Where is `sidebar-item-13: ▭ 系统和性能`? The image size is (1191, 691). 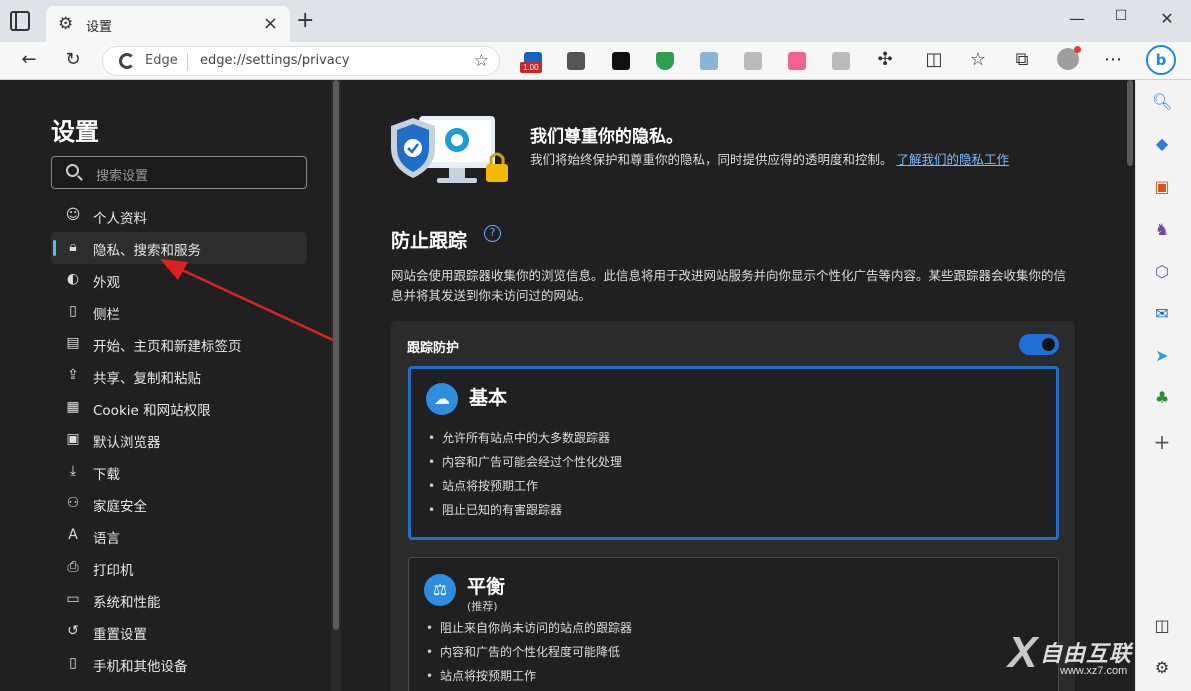 sidebar-item-13: ▭ 系统和性能 is located at coordinates (179, 600).